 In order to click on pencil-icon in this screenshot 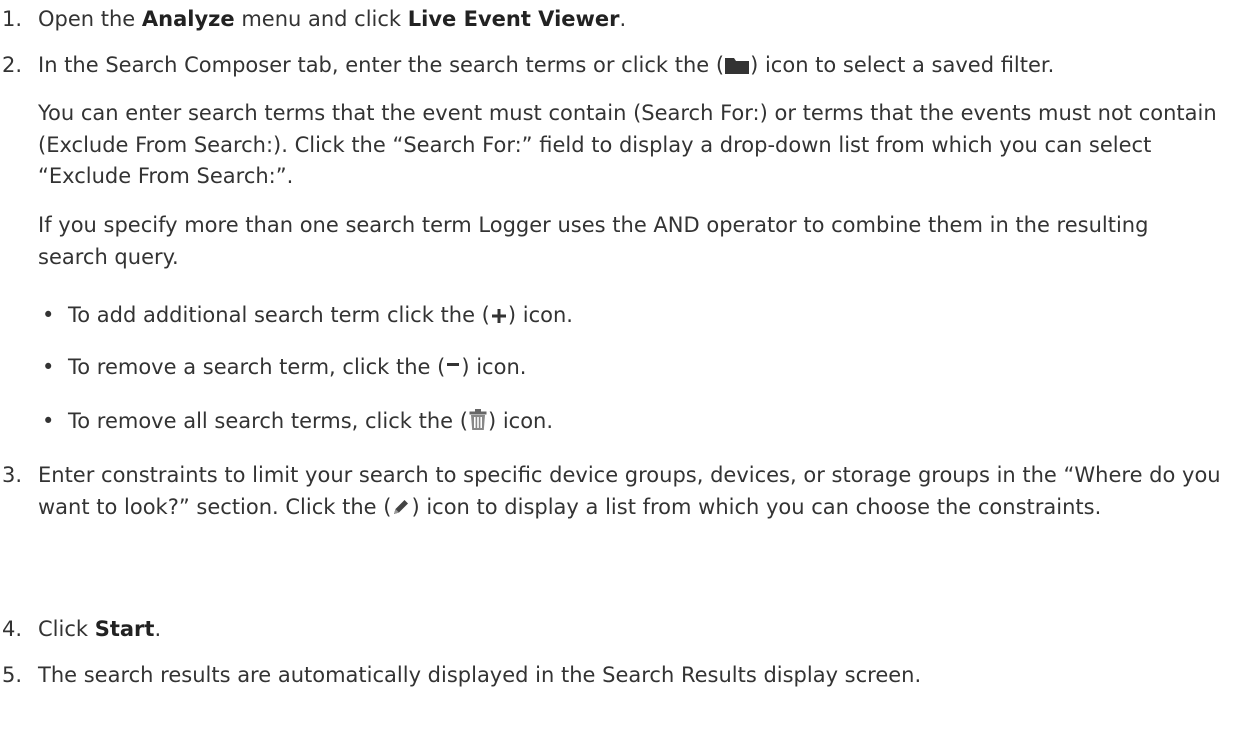, I will do `click(401, 511)`.